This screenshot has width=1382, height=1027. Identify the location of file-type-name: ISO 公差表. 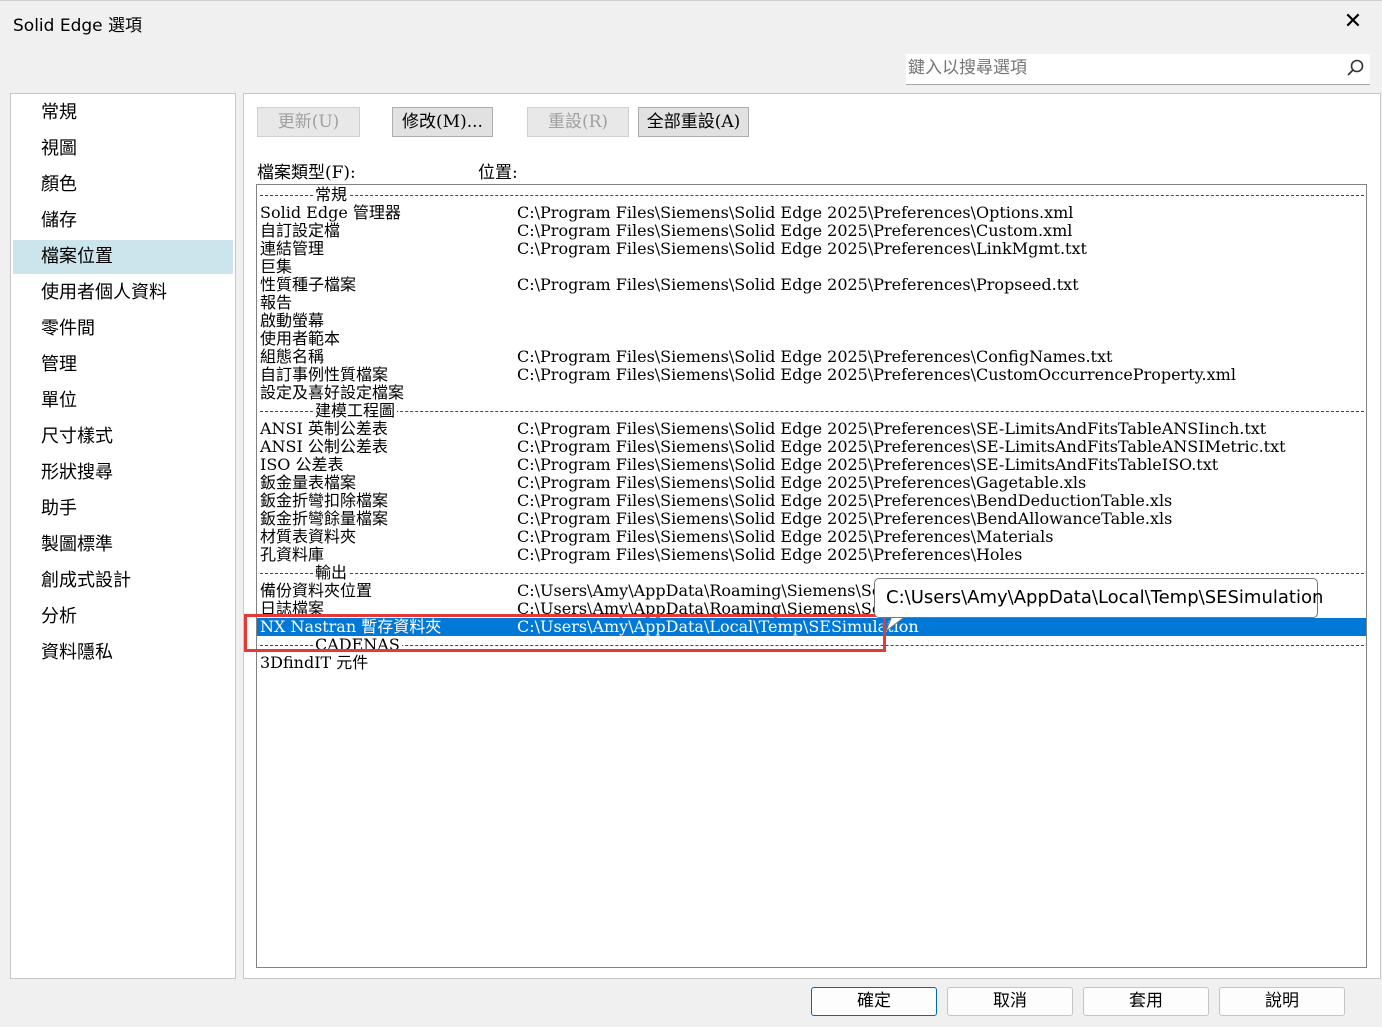
(302, 464).